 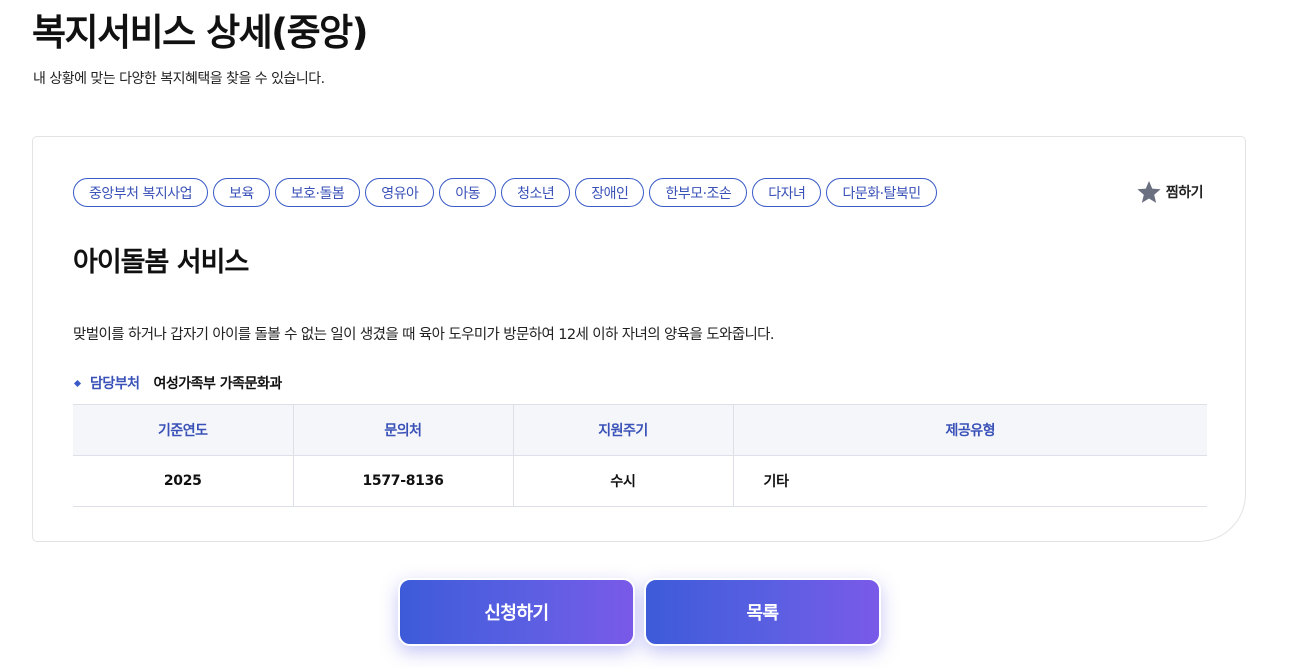 What do you see at coordinates (402, 481) in the screenshot?
I see `table-cell-contact: 1577-8136` at bounding box center [402, 481].